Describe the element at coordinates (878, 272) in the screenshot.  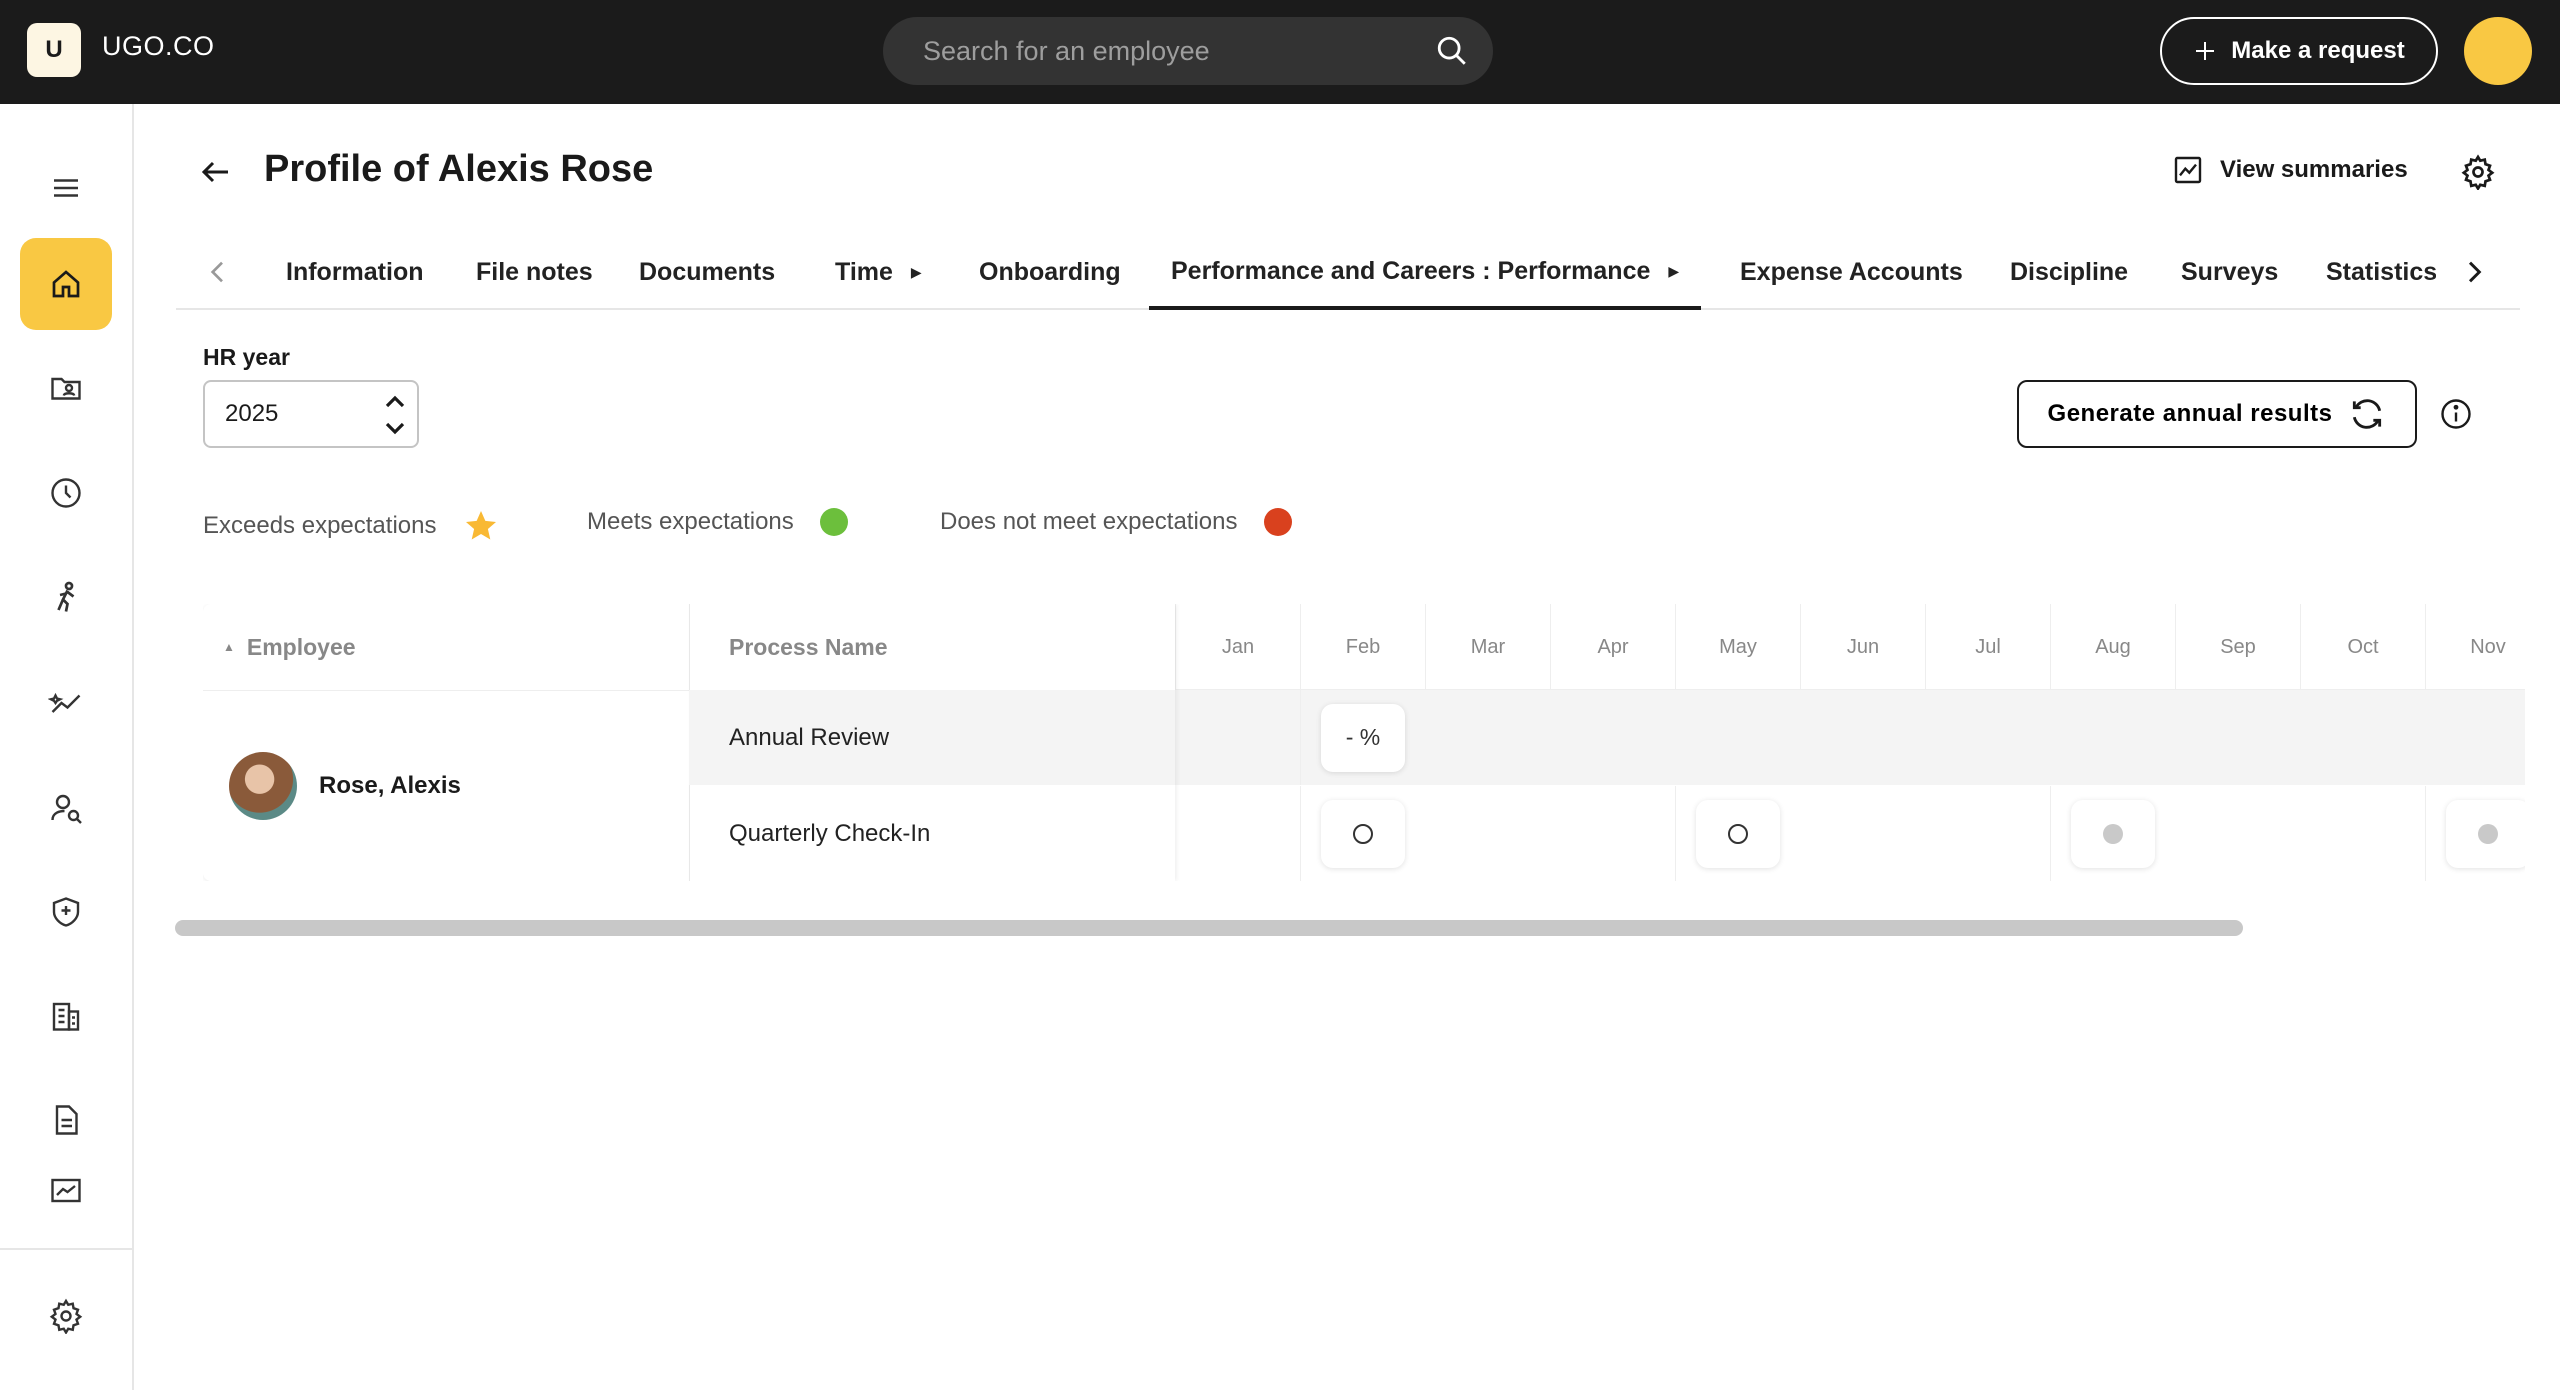
I see `tab-time: Time ▶` at that location.